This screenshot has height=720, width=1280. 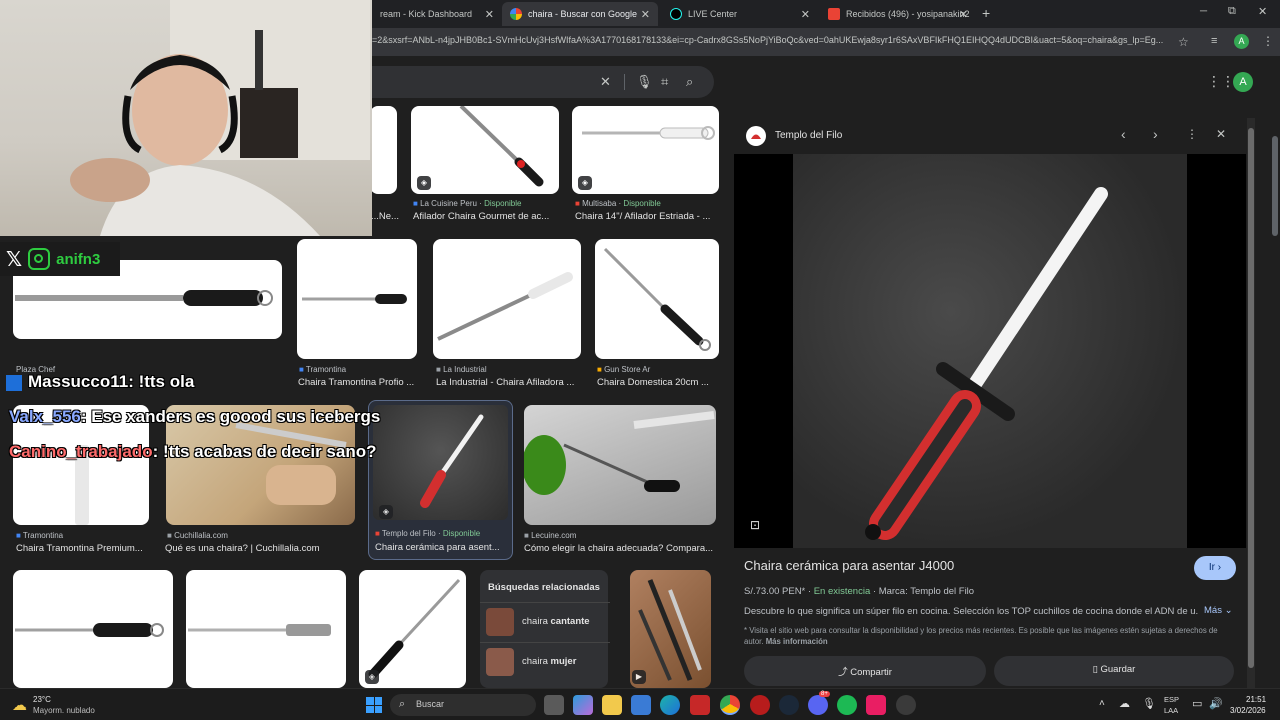 What do you see at coordinates (1171, 699) in the screenshot?
I see `lang-top: ESP` at bounding box center [1171, 699].